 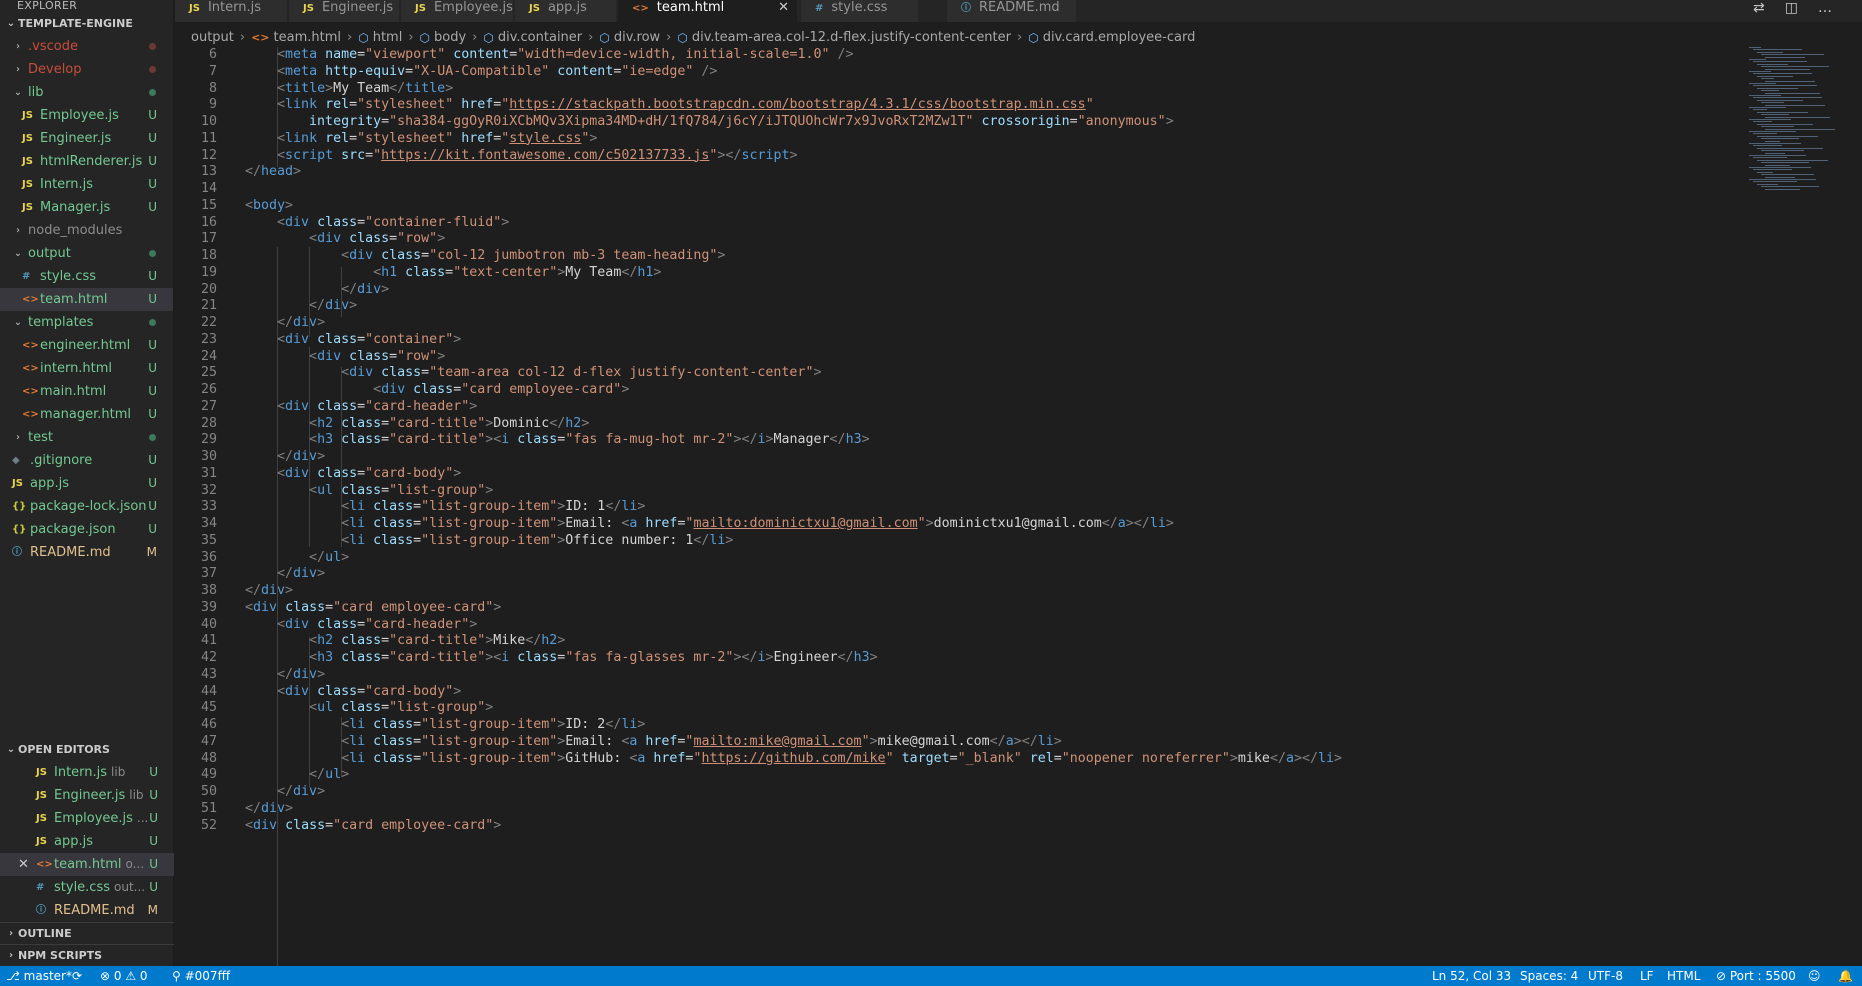 What do you see at coordinates (17, 552) in the screenshot?
I see `info-file-icon: ⓘ` at bounding box center [17, 552].